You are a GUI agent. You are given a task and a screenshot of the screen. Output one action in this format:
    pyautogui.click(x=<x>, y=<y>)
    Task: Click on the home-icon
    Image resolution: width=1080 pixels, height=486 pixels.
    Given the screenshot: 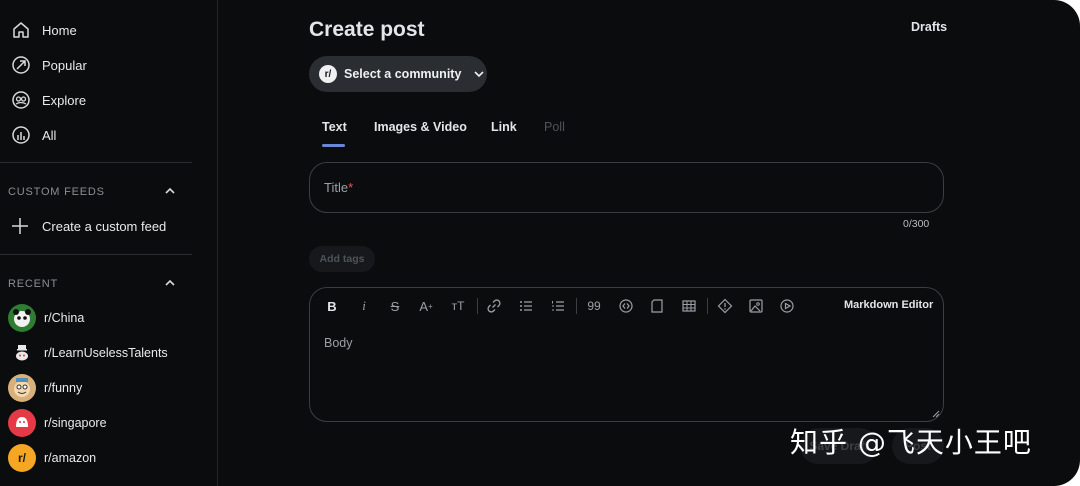 What is the action you would take?
    pyautogui.click(x=21, y=30)
    